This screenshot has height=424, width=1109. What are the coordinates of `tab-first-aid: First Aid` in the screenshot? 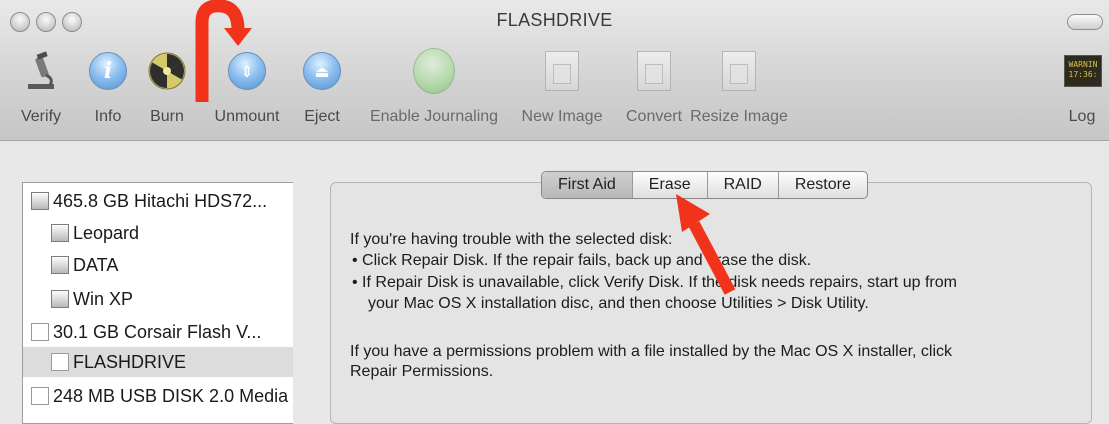 It's located at (587, 185).